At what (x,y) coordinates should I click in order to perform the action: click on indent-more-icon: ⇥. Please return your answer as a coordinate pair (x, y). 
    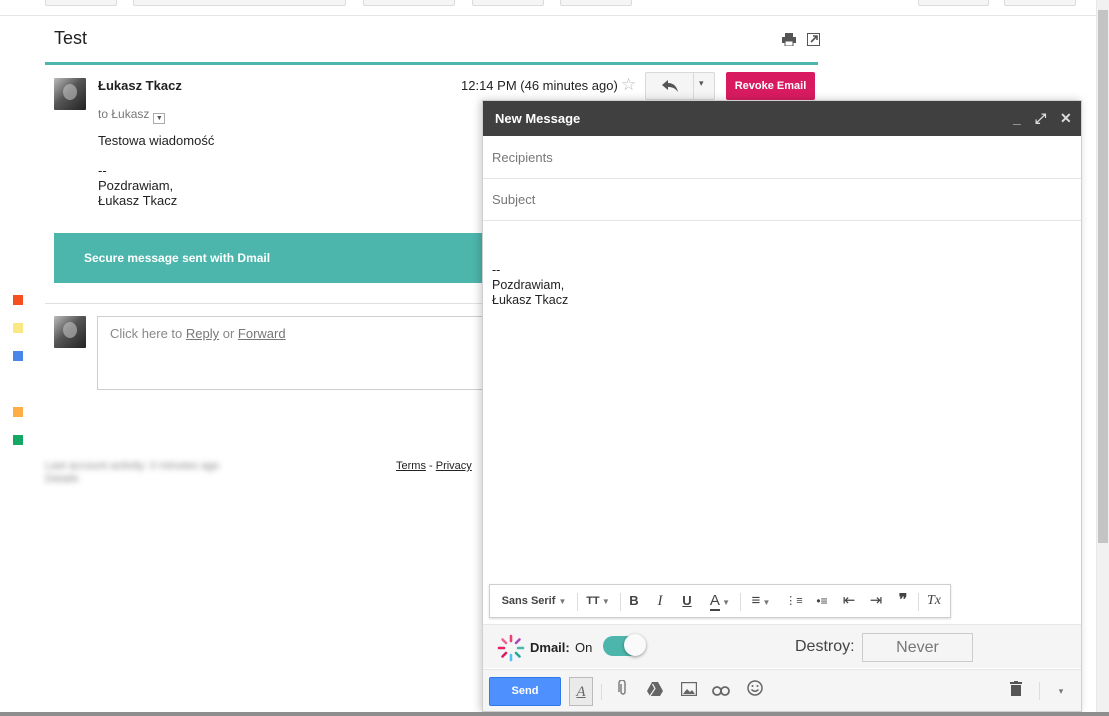
    Looking at the image, I should click on (876, 601).